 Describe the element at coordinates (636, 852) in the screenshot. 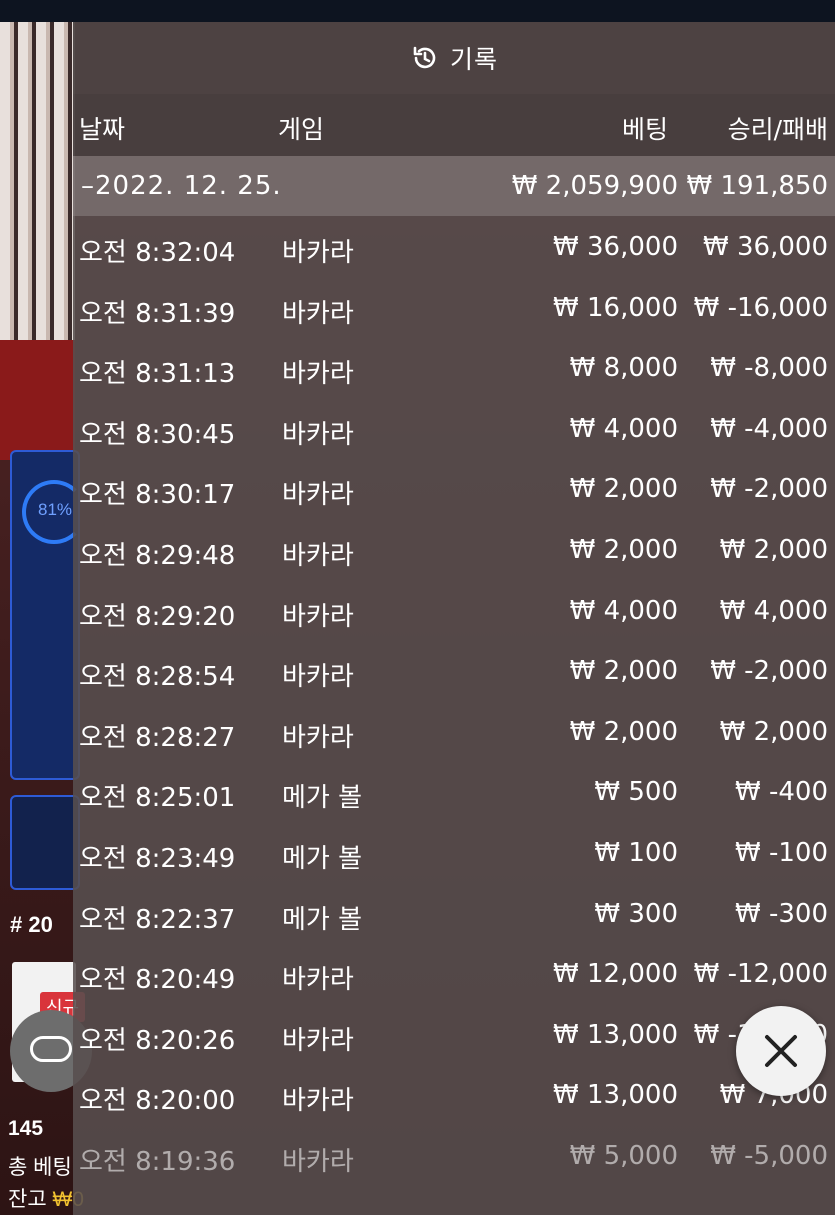

I see `row-bet: ₩ 100` at that location.